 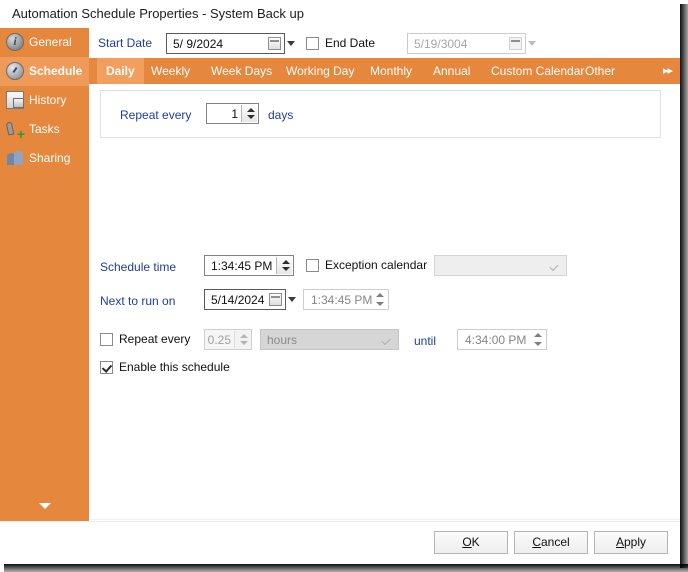 What do you see at coordinates (56, 71) in the screenshot?
I see `sidebar-item-label: Schedule` at bounding box center [56, 71].